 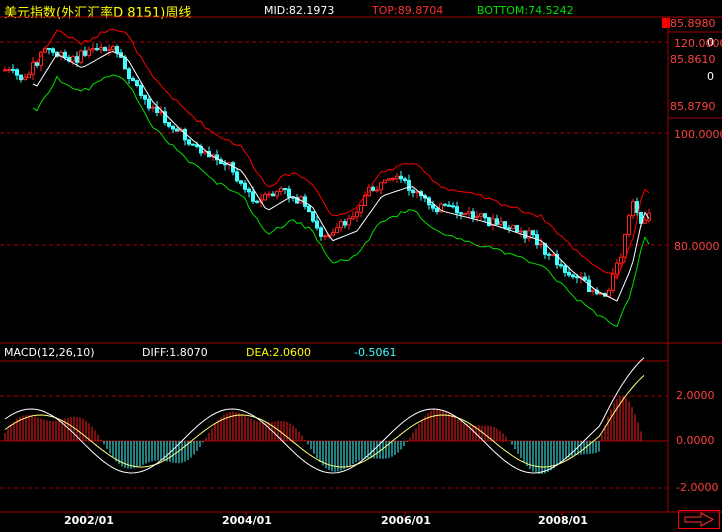 I want to click on macd-histogram, so click(x=324, y=435).